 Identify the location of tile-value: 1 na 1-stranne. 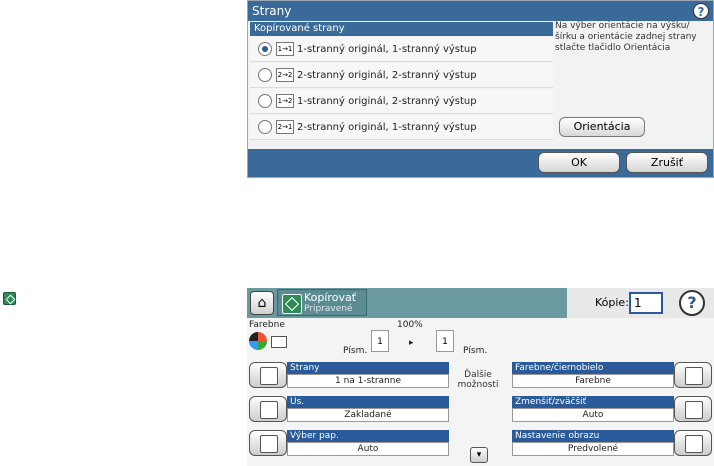
(368, 381).